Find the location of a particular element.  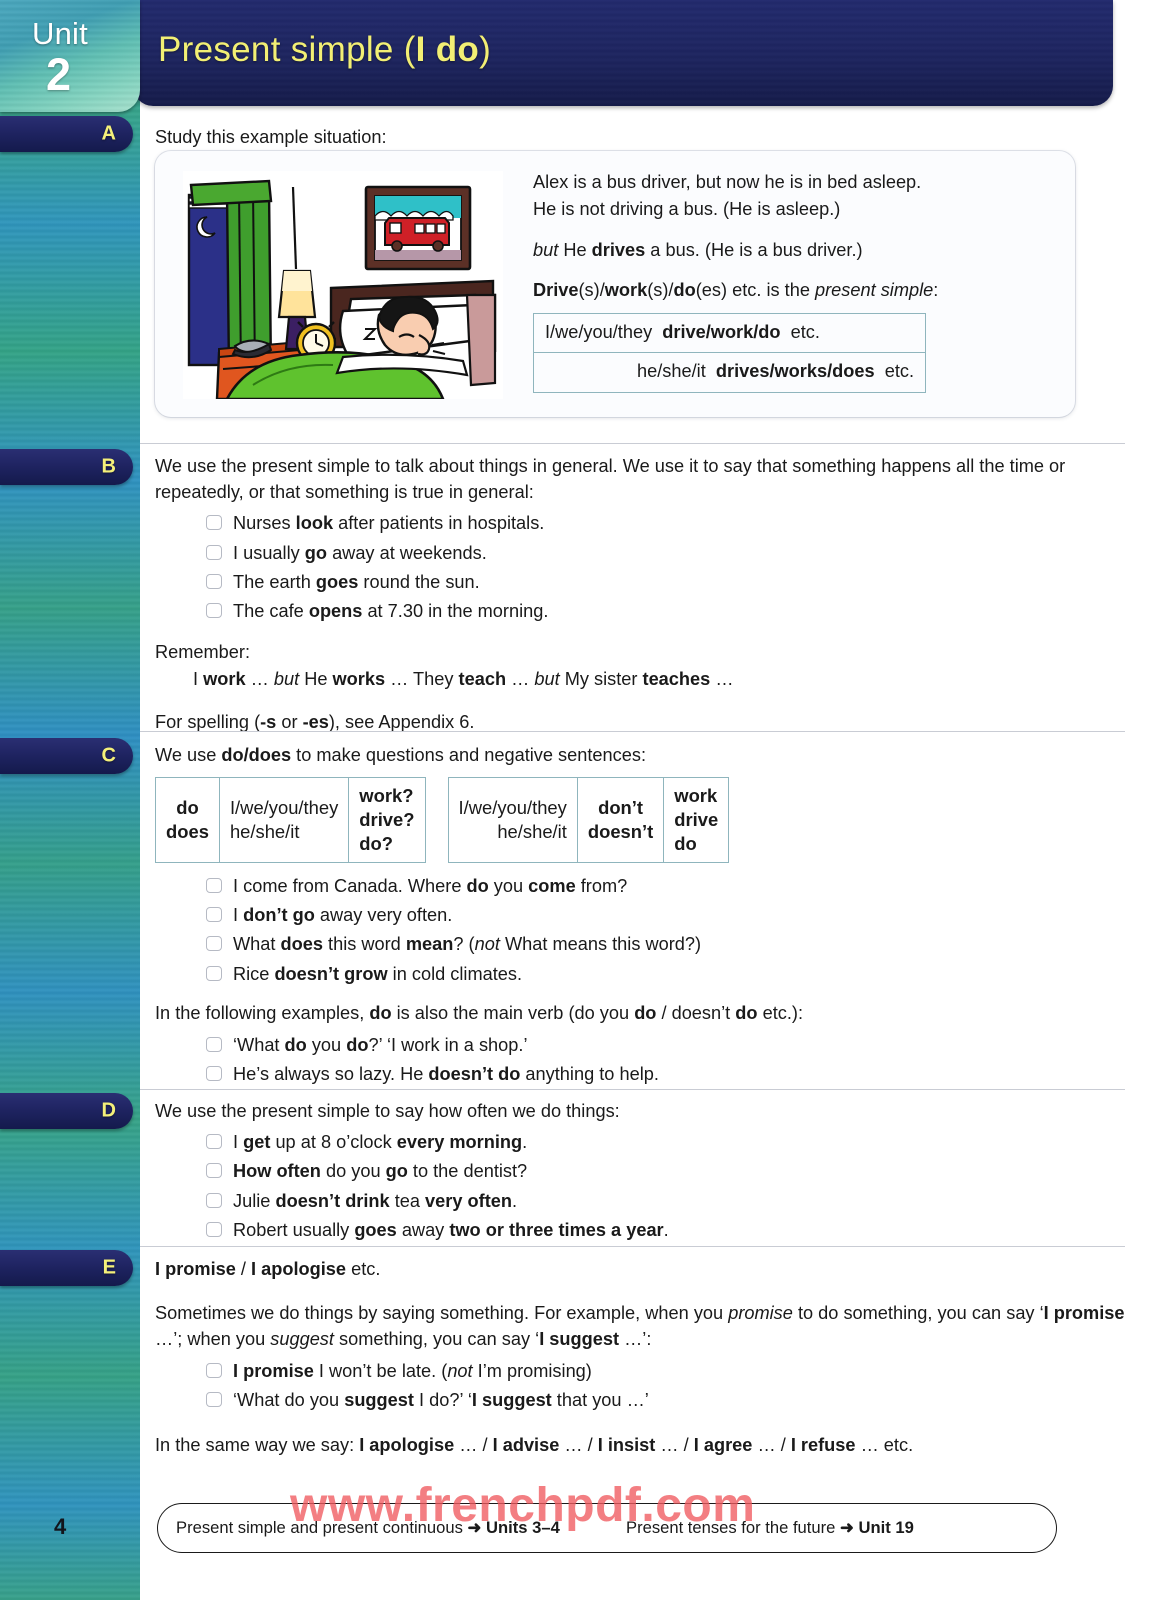

d-ex2-post: to the dentist? is located at coordinates (467, 1171).